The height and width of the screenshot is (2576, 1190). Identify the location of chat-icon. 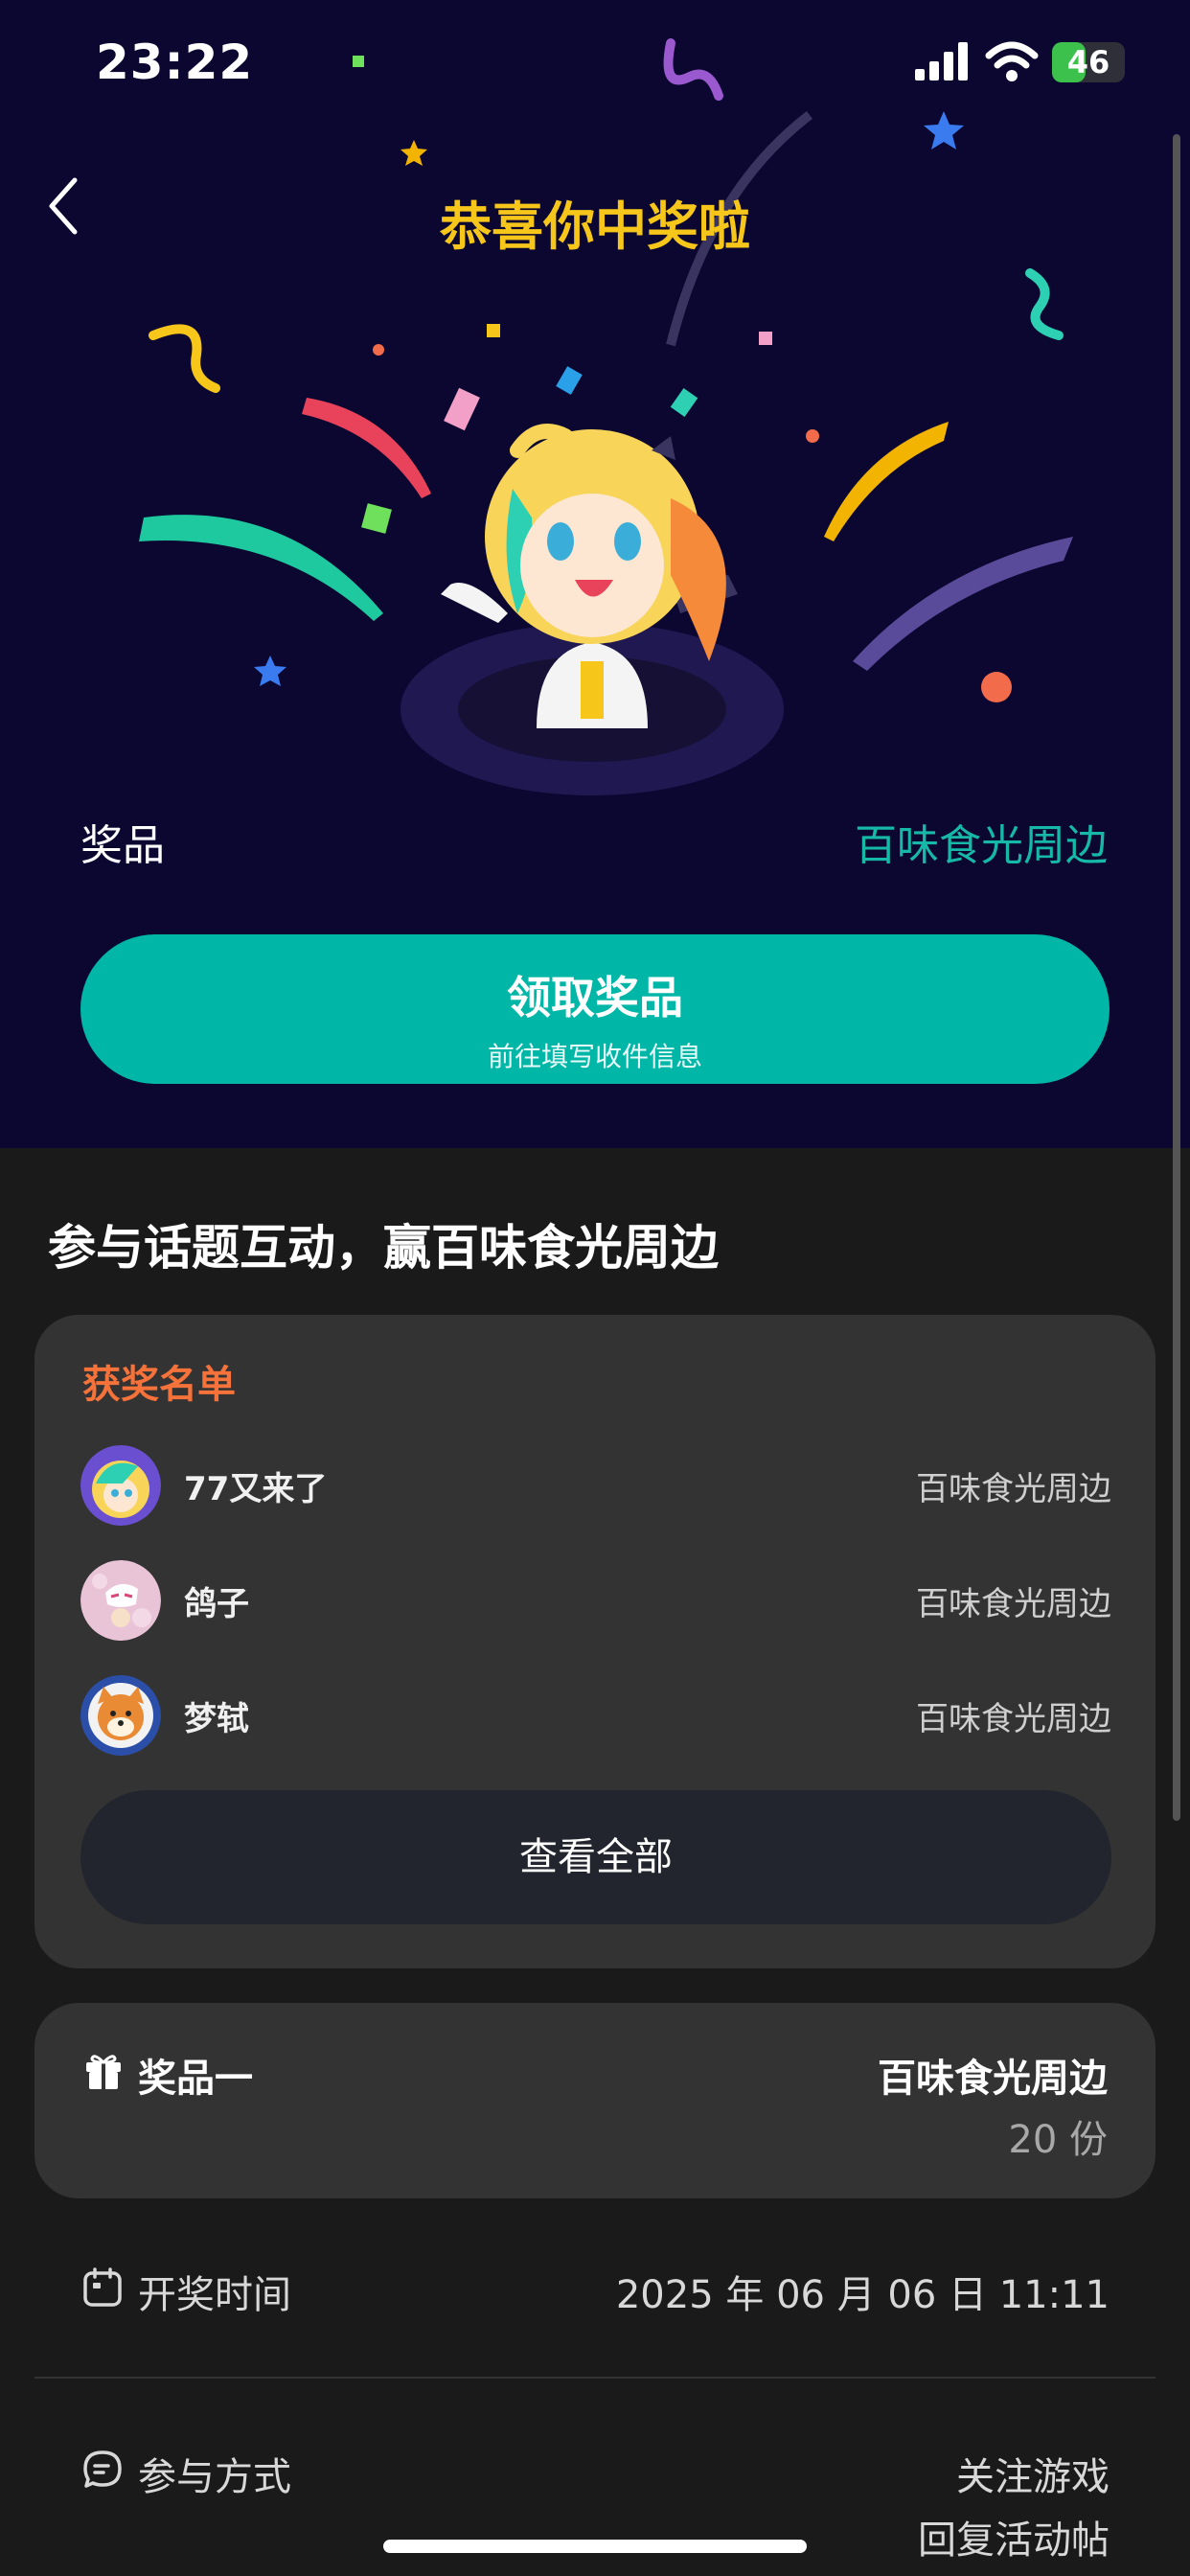
(103, 2469).